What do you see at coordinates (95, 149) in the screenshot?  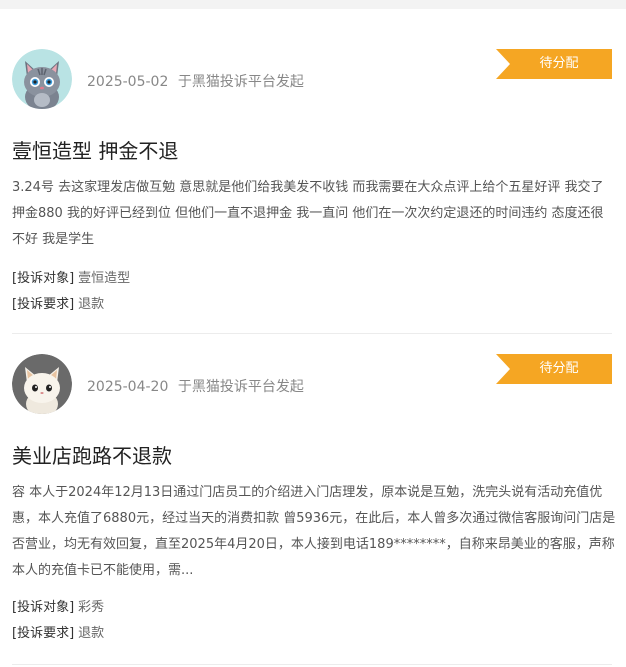 I see `complaint-title: 壹恒造型 押金不退` at bounding box center [95, 149].